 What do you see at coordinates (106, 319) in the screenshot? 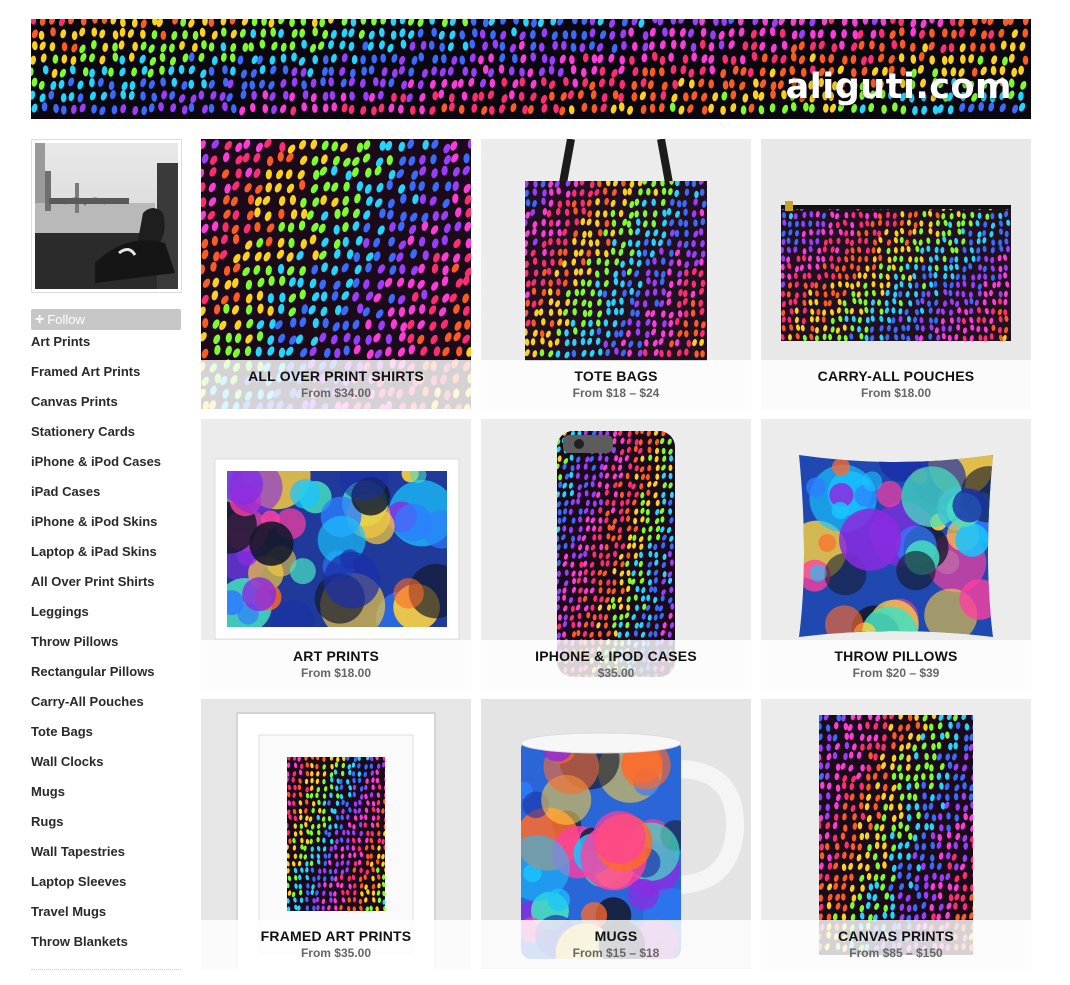
I see `follow-button: + Follow` at bounding box center [106, 319].